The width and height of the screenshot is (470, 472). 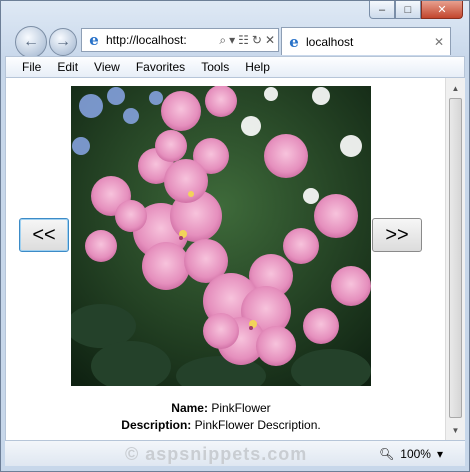 I want to click on title-controls: – □ ✕, so click(x=416, y=10).